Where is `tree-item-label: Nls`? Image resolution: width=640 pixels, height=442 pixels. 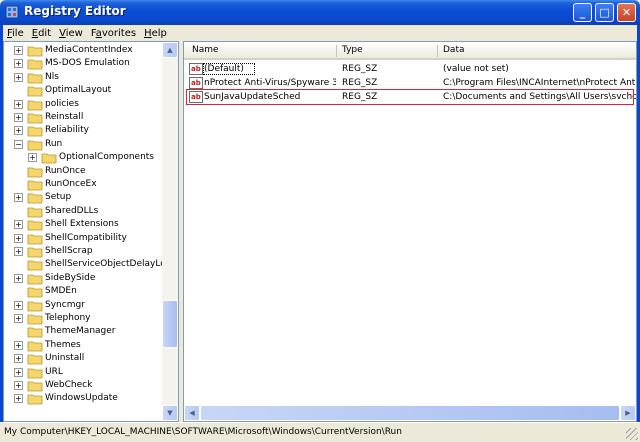 tree-item-label: Nls is located at coordinates (52, 76).